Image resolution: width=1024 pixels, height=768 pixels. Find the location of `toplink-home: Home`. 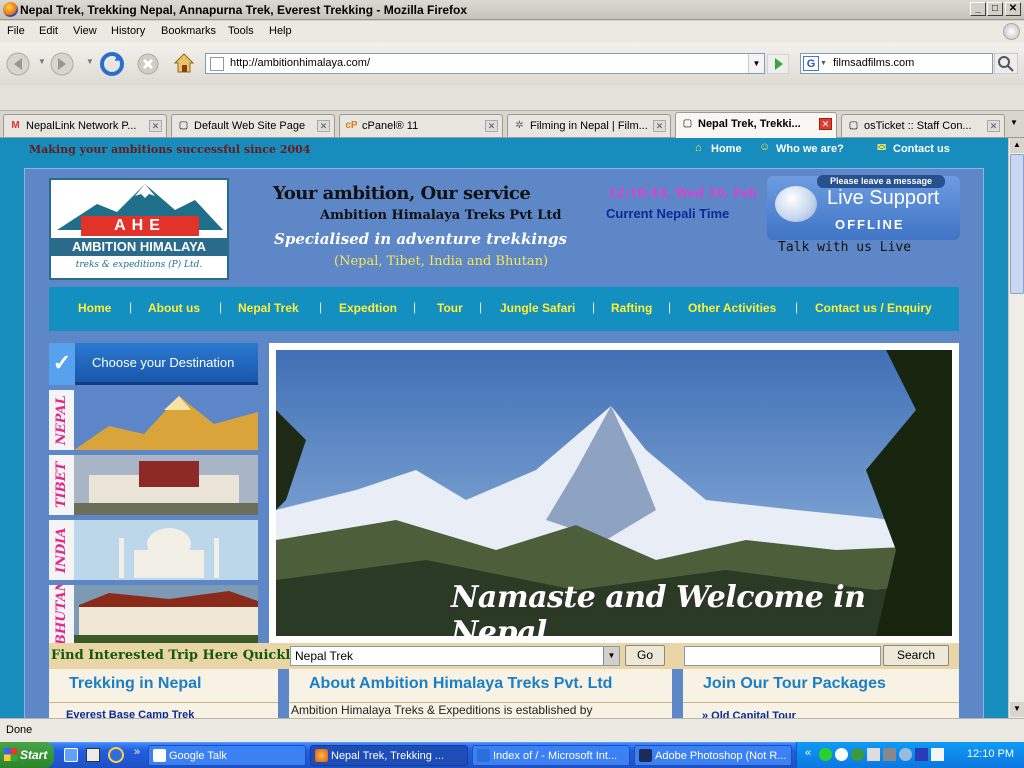

toplink-home: Home is located at coordinates (726, 149).